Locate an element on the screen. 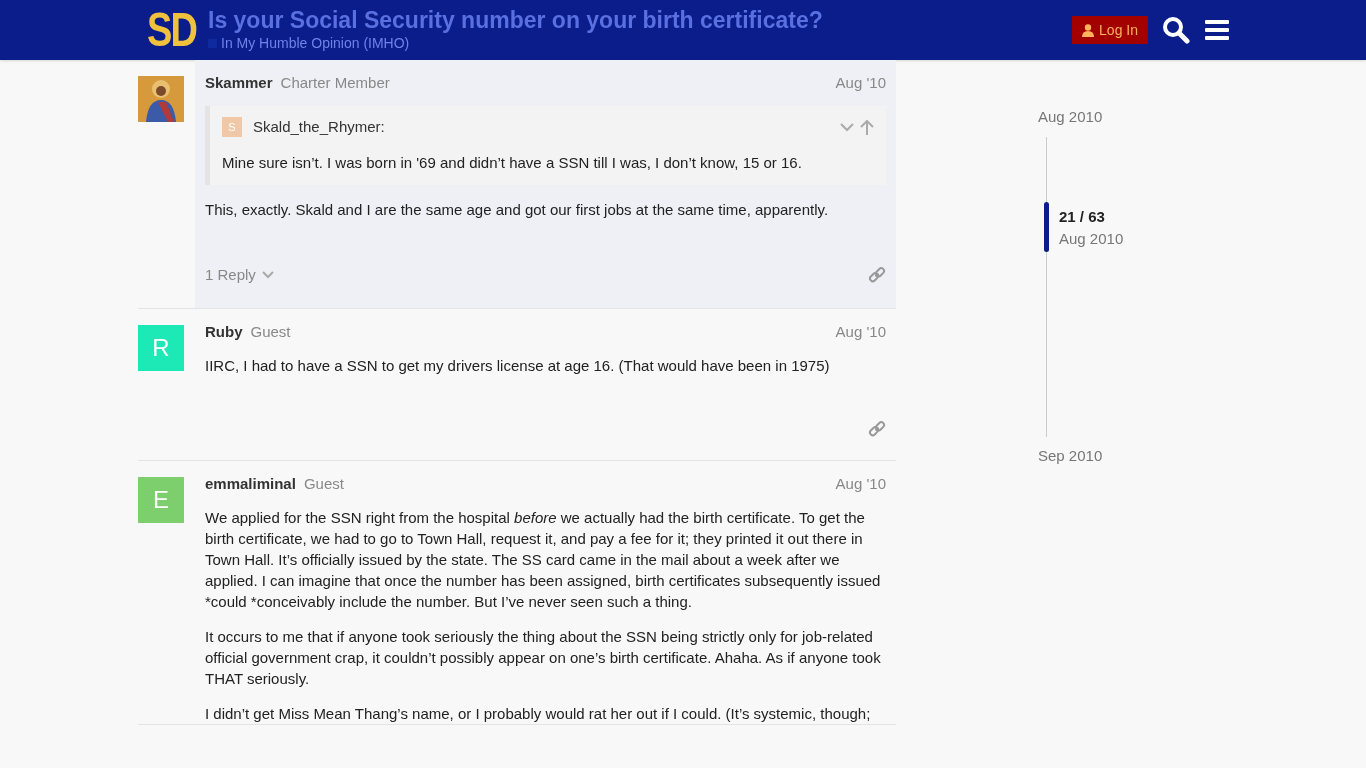  post-paragraph: It occurs to me that if anyone took seriously the thing about the SSN being strictly only for job-related official government crap, it couldn’t possibly appear on one’s birth certificate. Ahaha. As if anyone took THAT seriously. is located at coordinates (543, 658).